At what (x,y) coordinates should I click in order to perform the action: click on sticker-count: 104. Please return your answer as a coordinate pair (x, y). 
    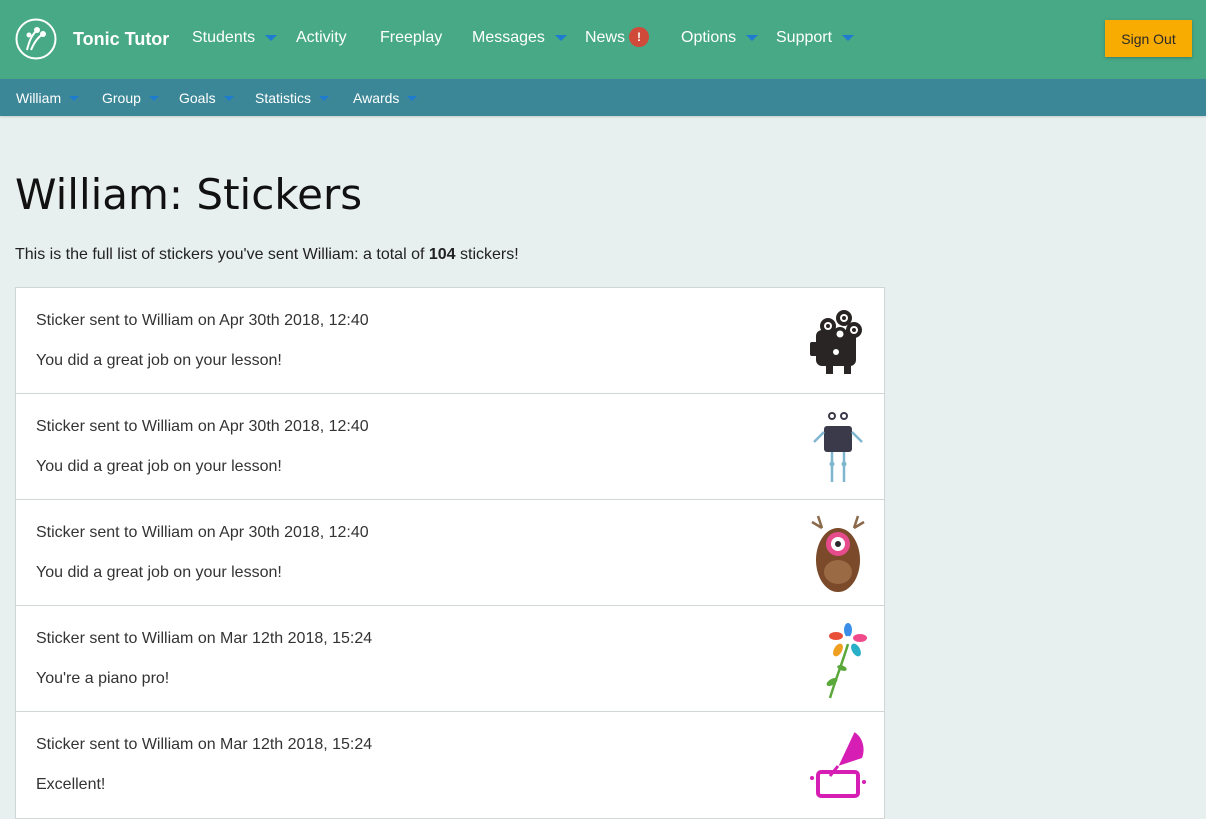
    Looking at the image, I should click on (442, 254).